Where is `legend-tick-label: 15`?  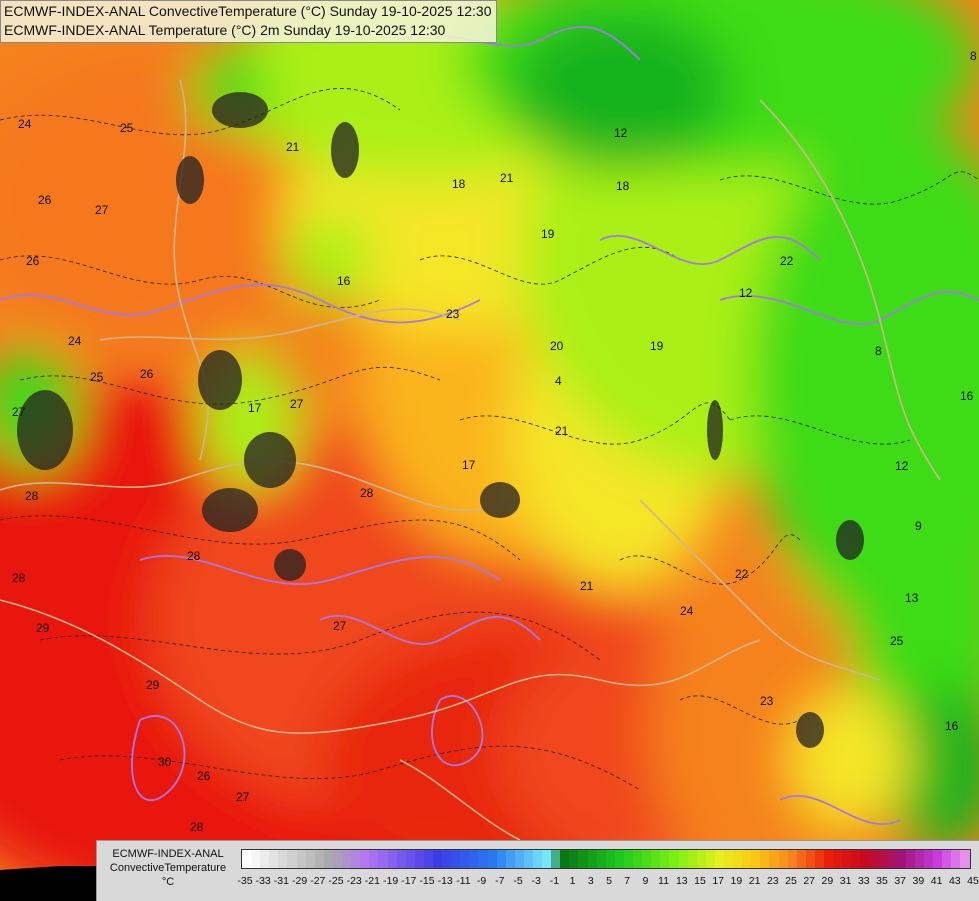 legend-tick-label: 15 is located at coordinates (700, 881).